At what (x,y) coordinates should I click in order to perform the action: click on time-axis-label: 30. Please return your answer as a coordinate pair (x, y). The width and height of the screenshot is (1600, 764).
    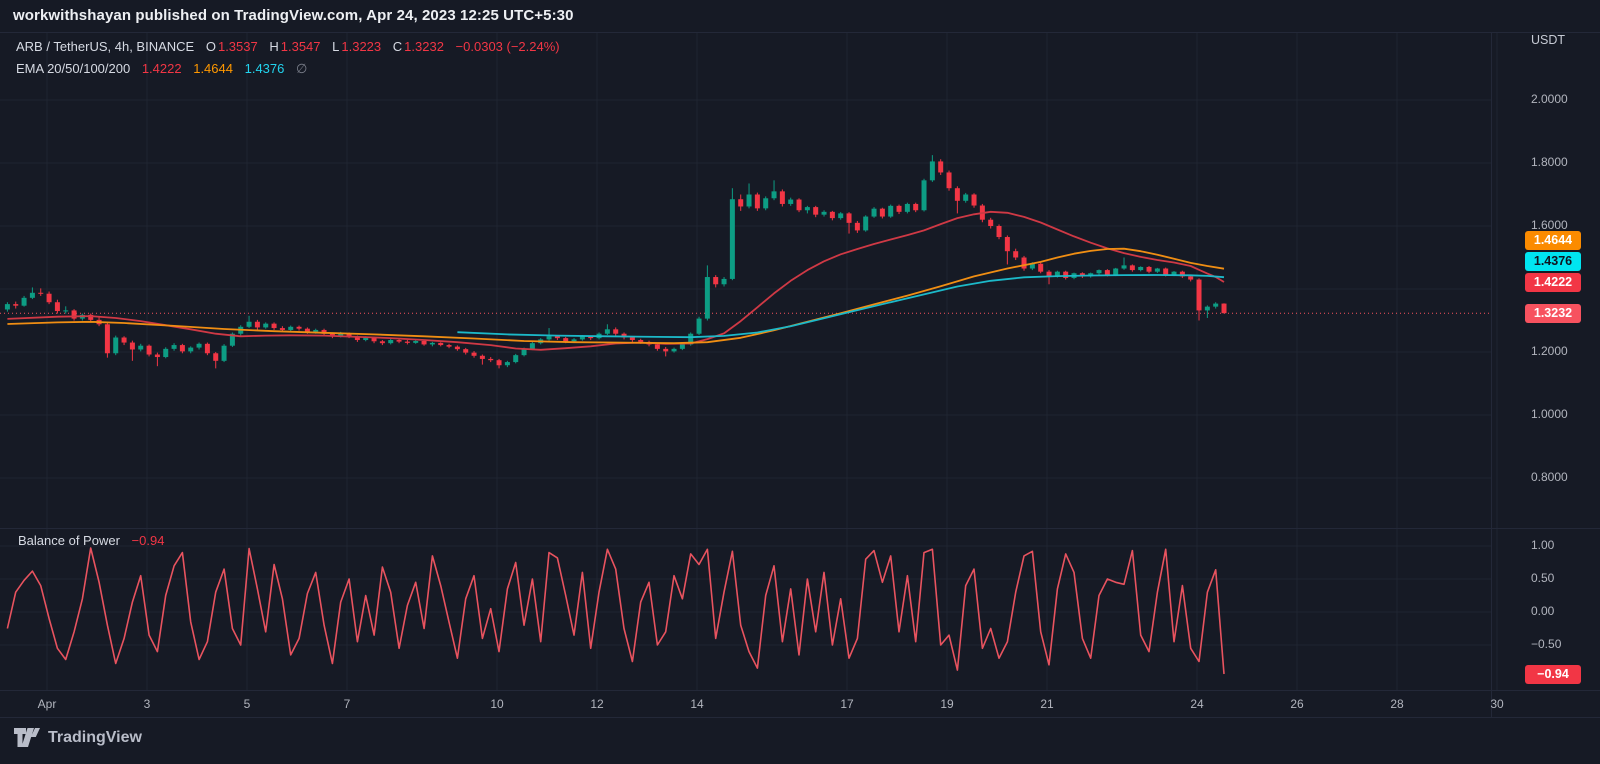
    Looking at the image, I should click on (1497, 704).